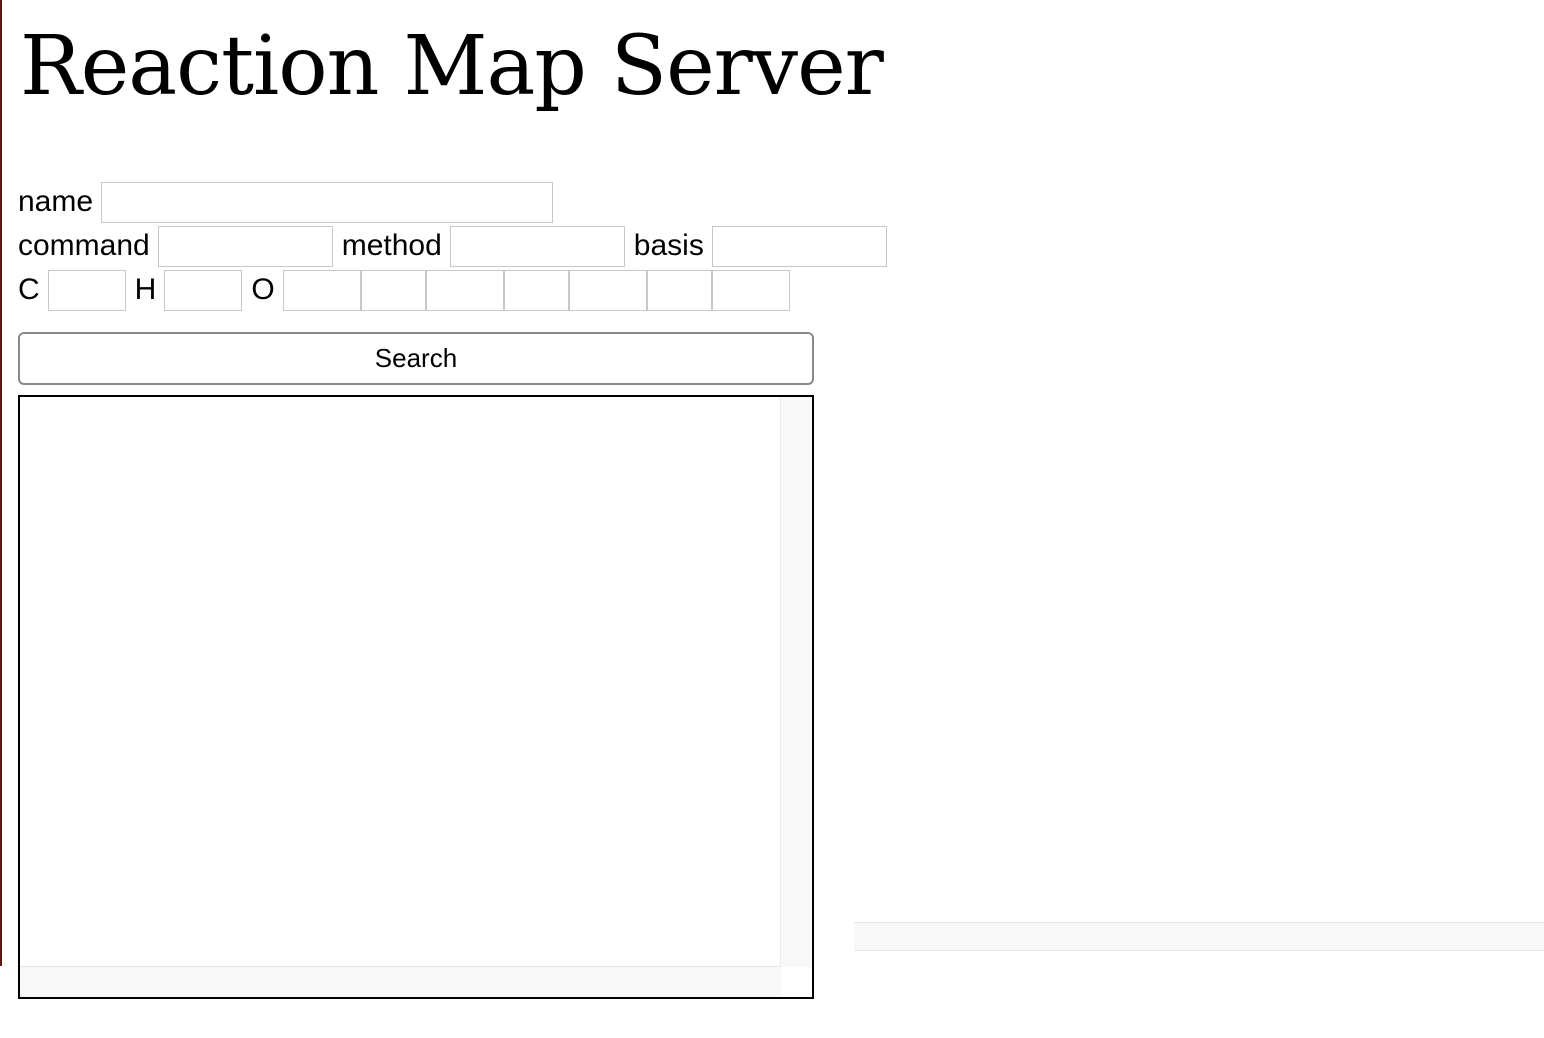 Image resolution: width=1544 pixels, height=1038 pixels. I want to click on name-label: name, so click(56, 201).